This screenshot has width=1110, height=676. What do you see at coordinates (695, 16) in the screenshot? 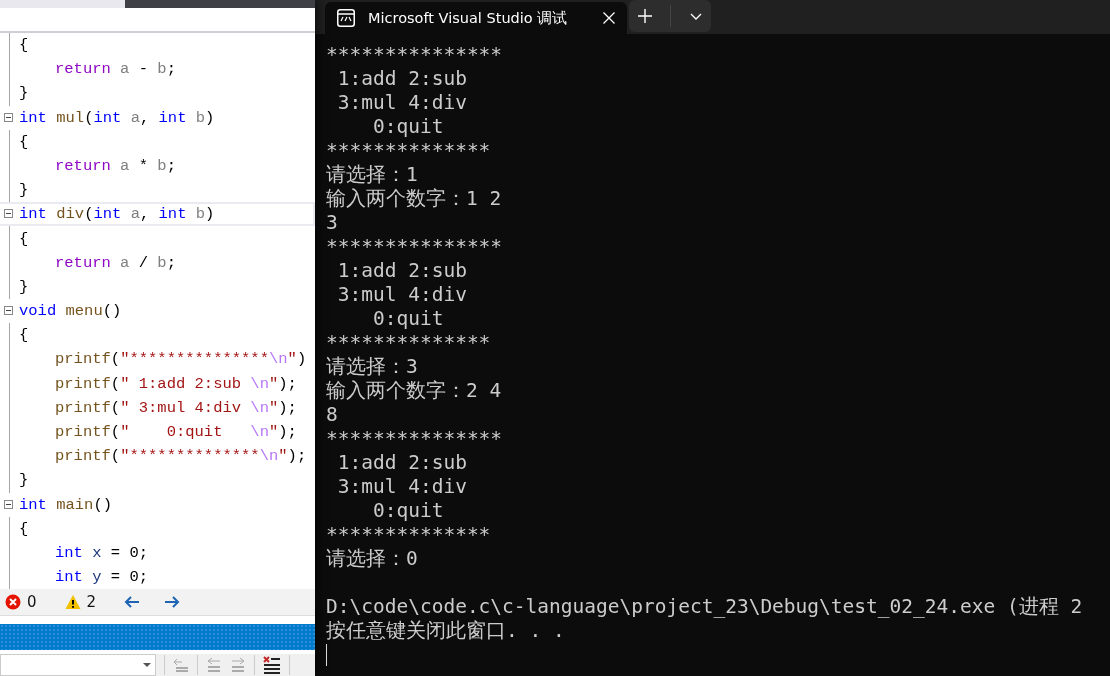
I see `chevron-down-icon` at bounding box center [695, 16].